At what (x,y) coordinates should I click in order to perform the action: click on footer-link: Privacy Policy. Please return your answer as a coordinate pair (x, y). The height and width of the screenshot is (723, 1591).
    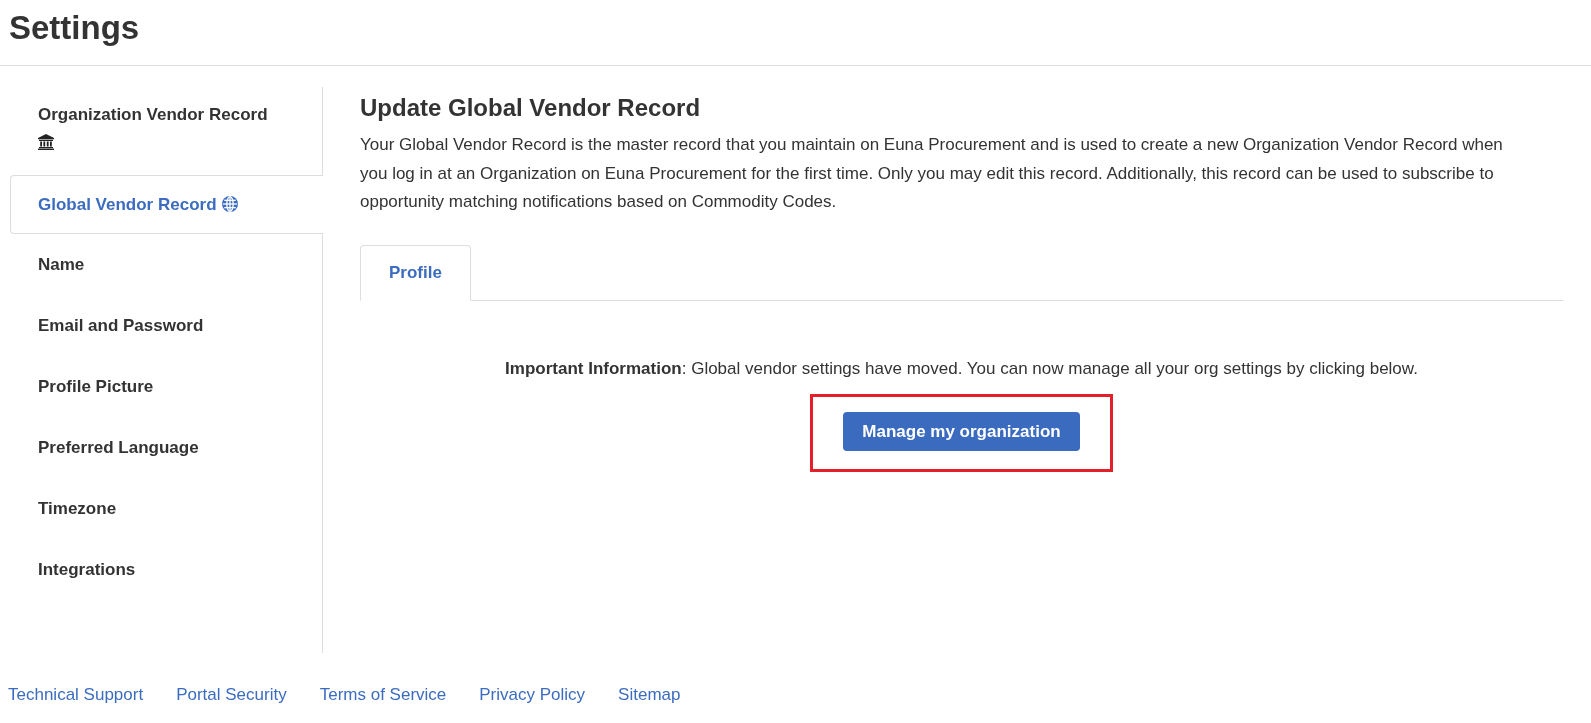
    Looking at the image, I should click on (532, 695).